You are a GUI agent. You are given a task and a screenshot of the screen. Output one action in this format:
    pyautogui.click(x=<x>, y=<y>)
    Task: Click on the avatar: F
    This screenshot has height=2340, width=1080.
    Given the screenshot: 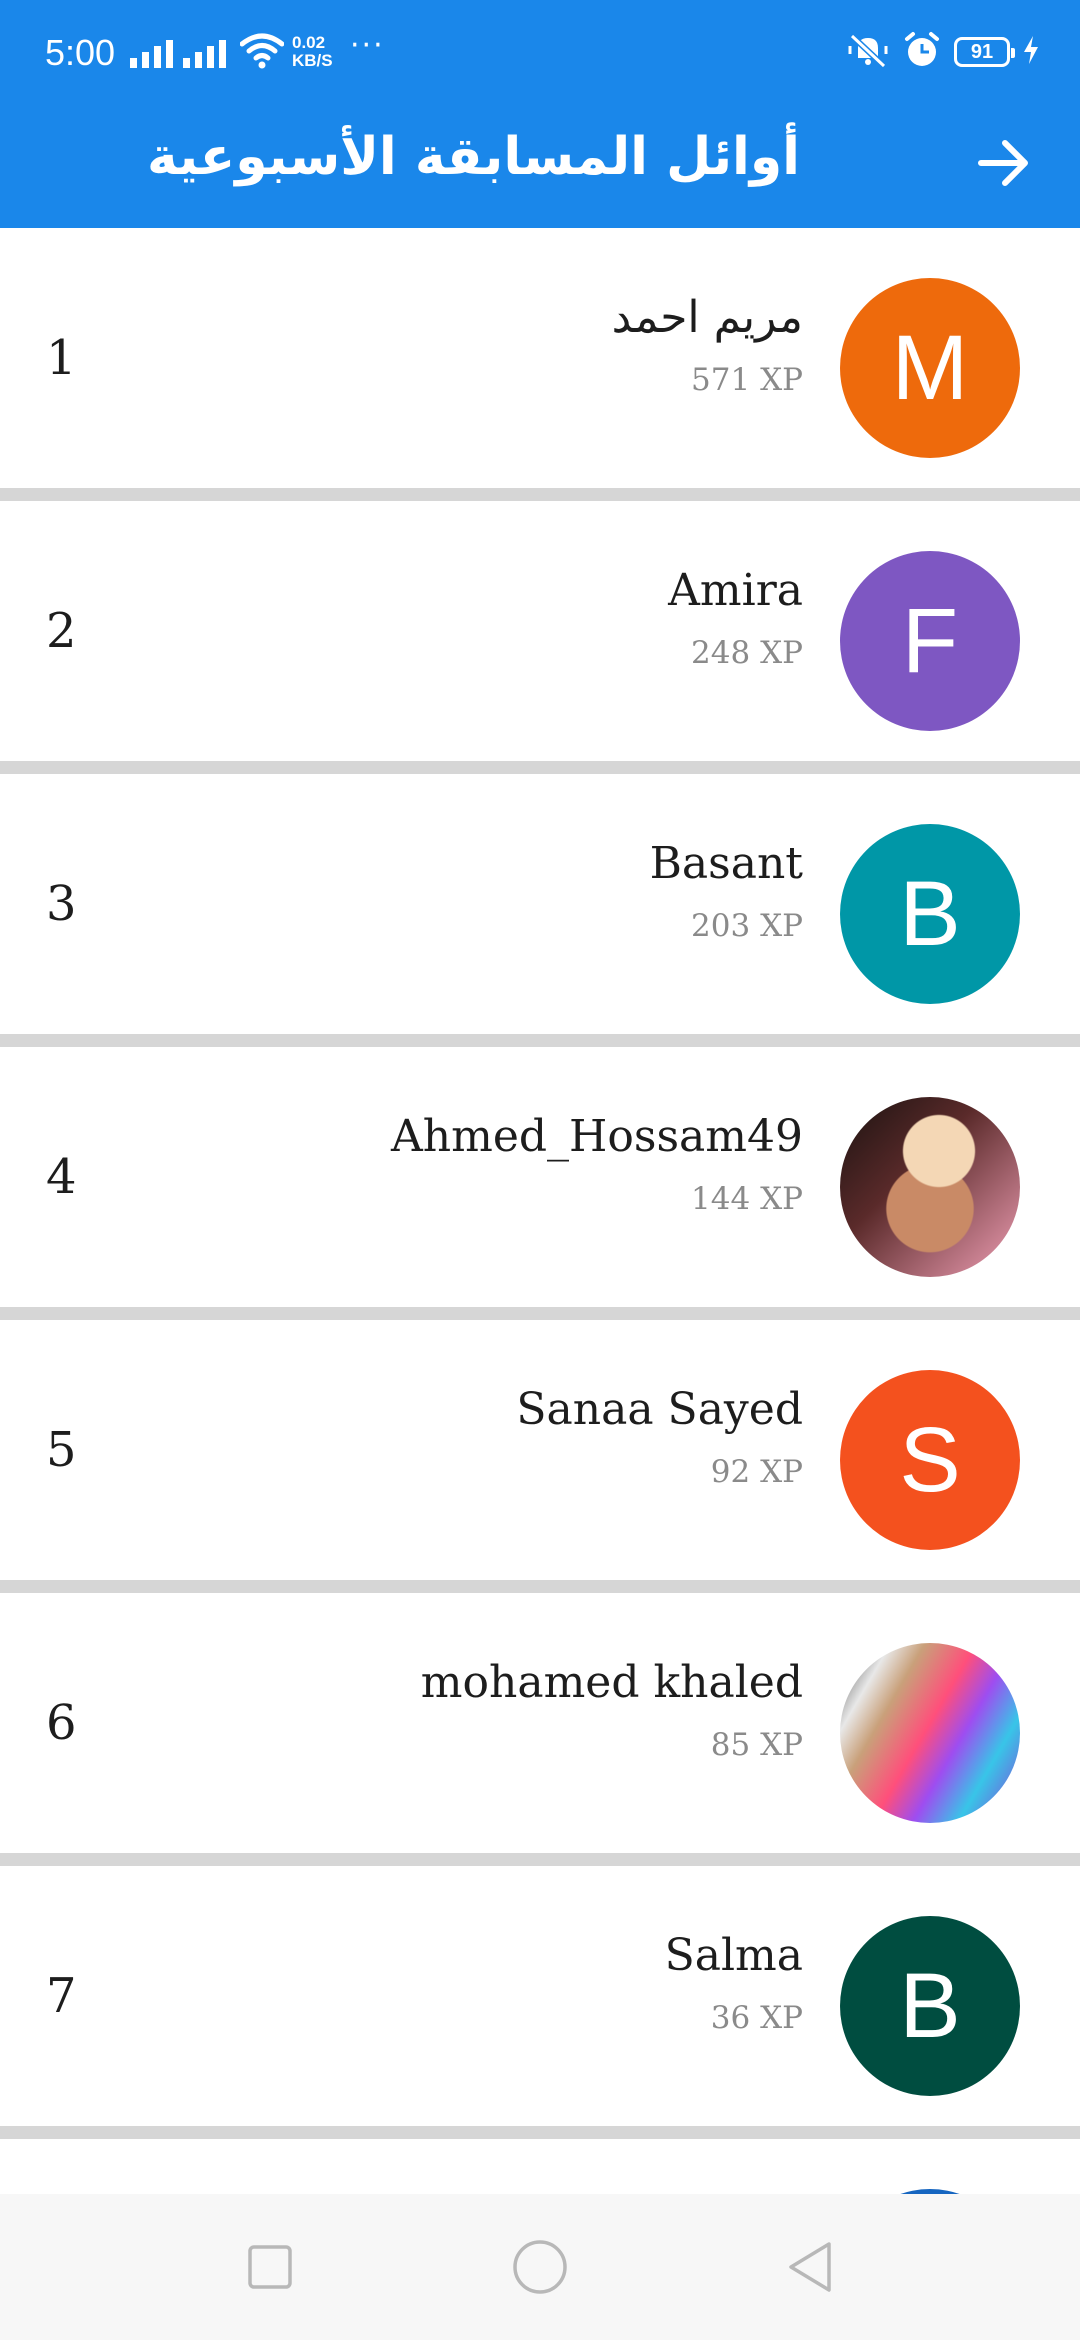 What is the action you would take?
    pyautogui.click(x=930, y=641)
    